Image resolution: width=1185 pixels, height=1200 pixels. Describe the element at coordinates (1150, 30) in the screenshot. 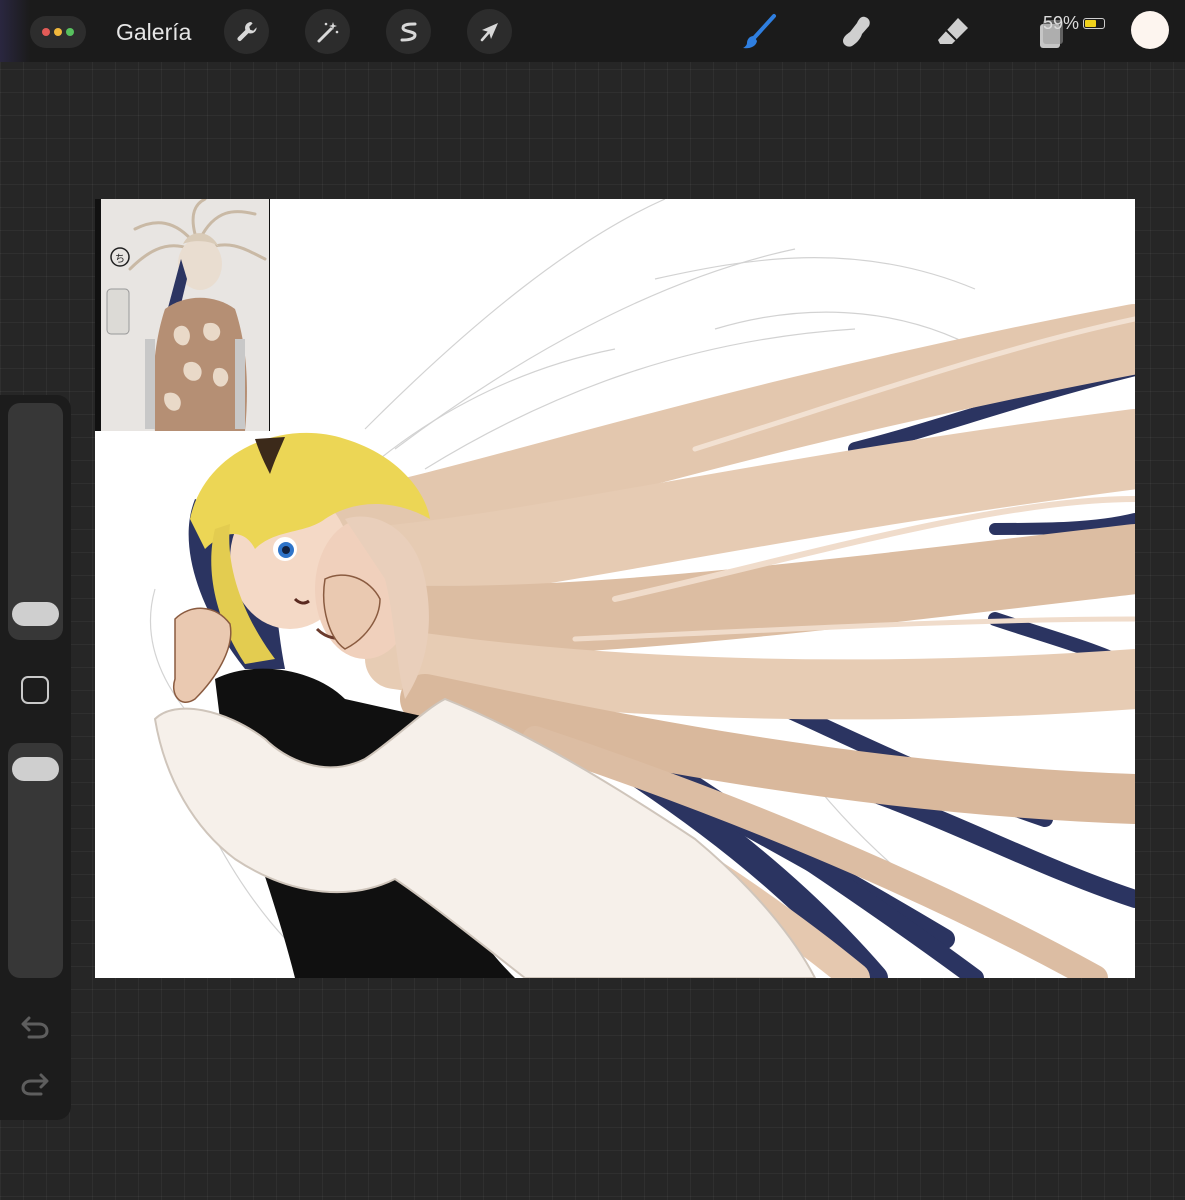

I see `color-picker-button` at that location.